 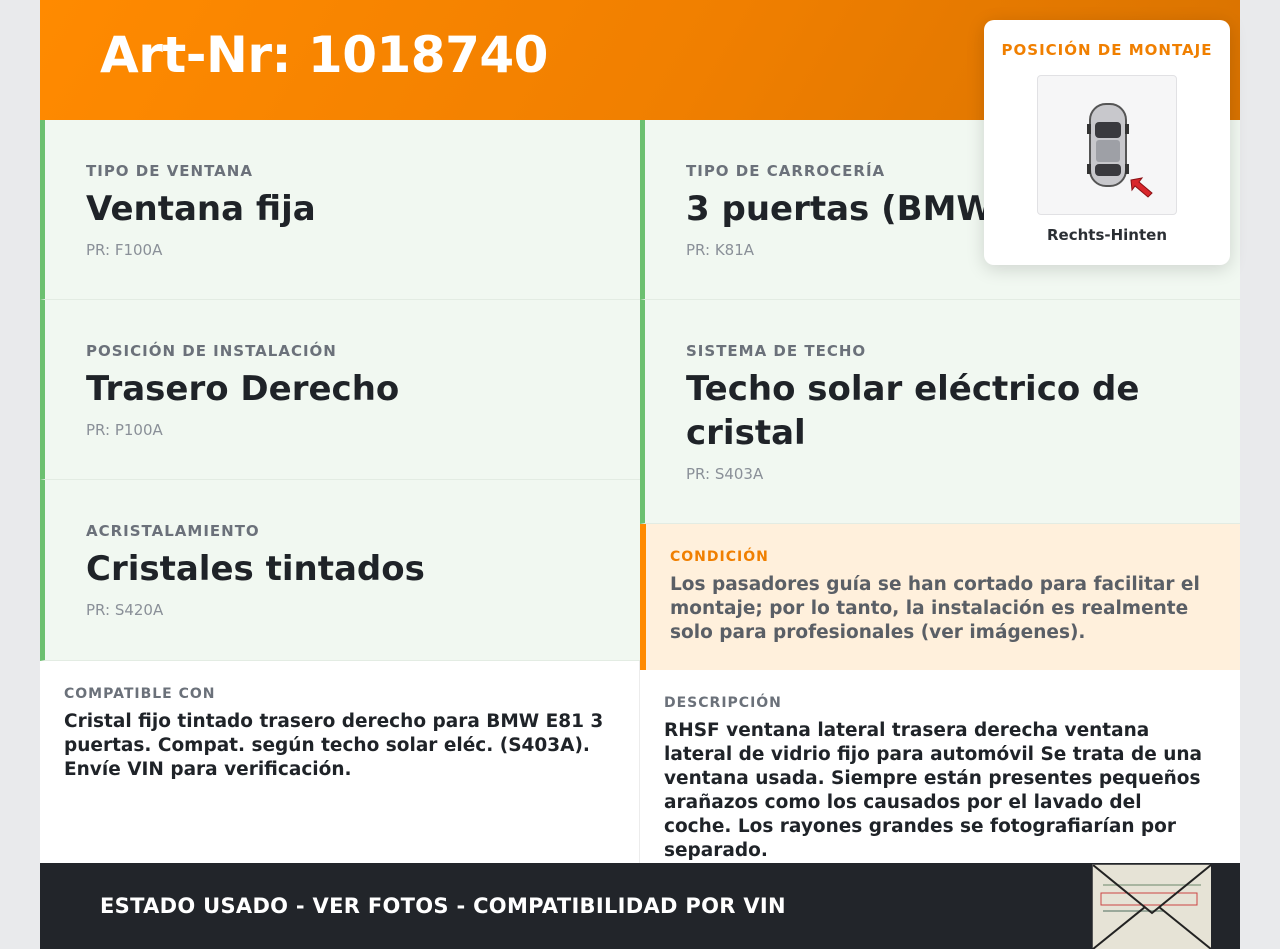 I want to click on attr-value: Cristales tintados, so click(x=255, y=569).